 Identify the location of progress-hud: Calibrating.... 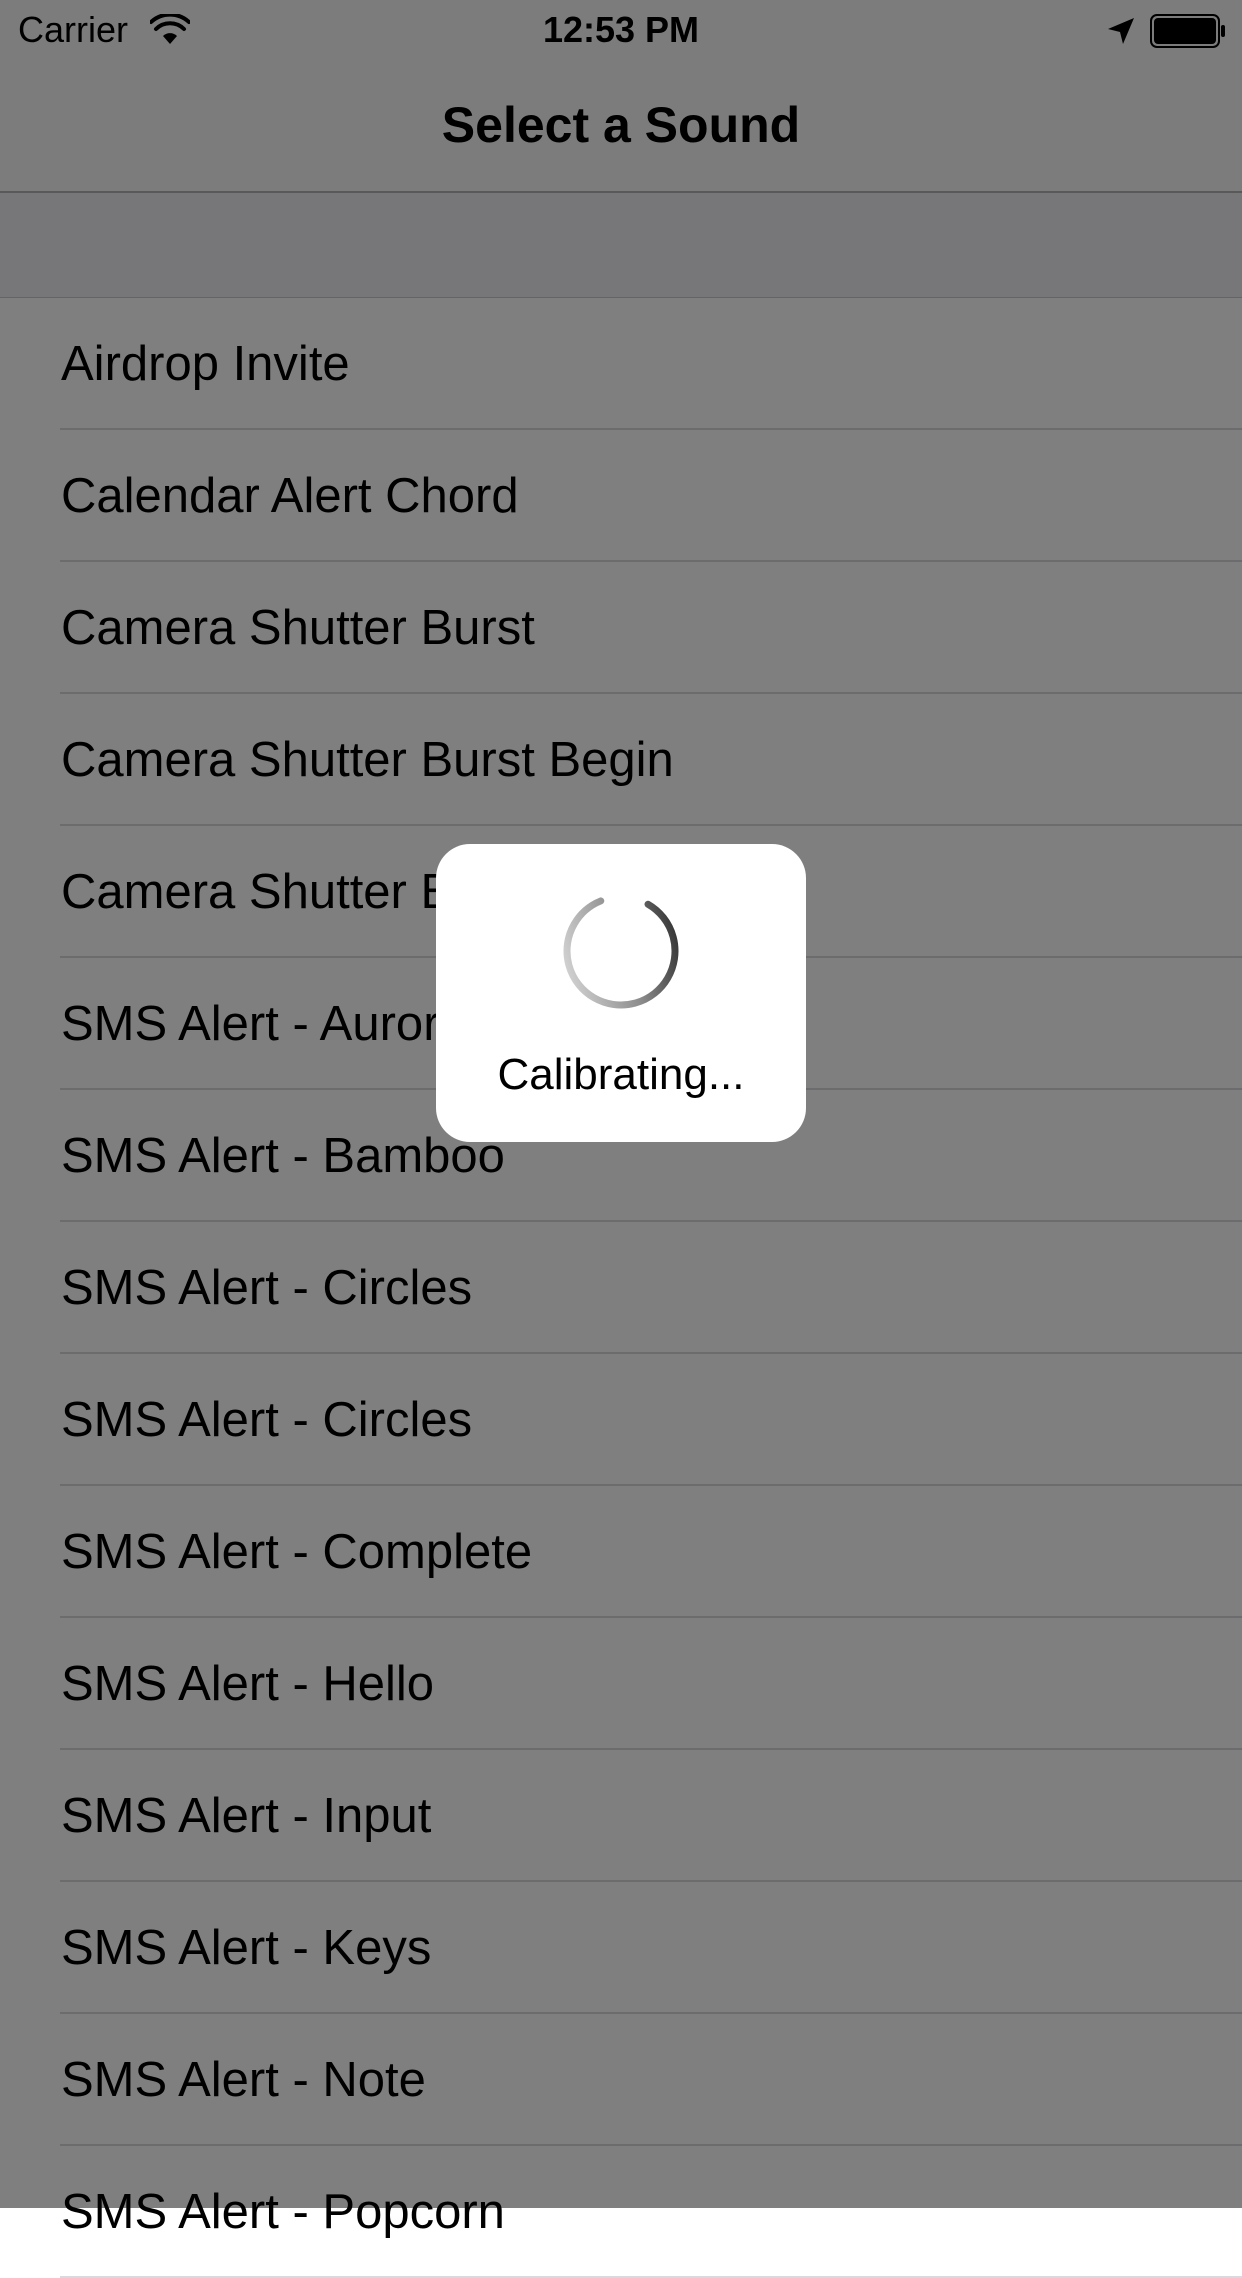
(621, 993).